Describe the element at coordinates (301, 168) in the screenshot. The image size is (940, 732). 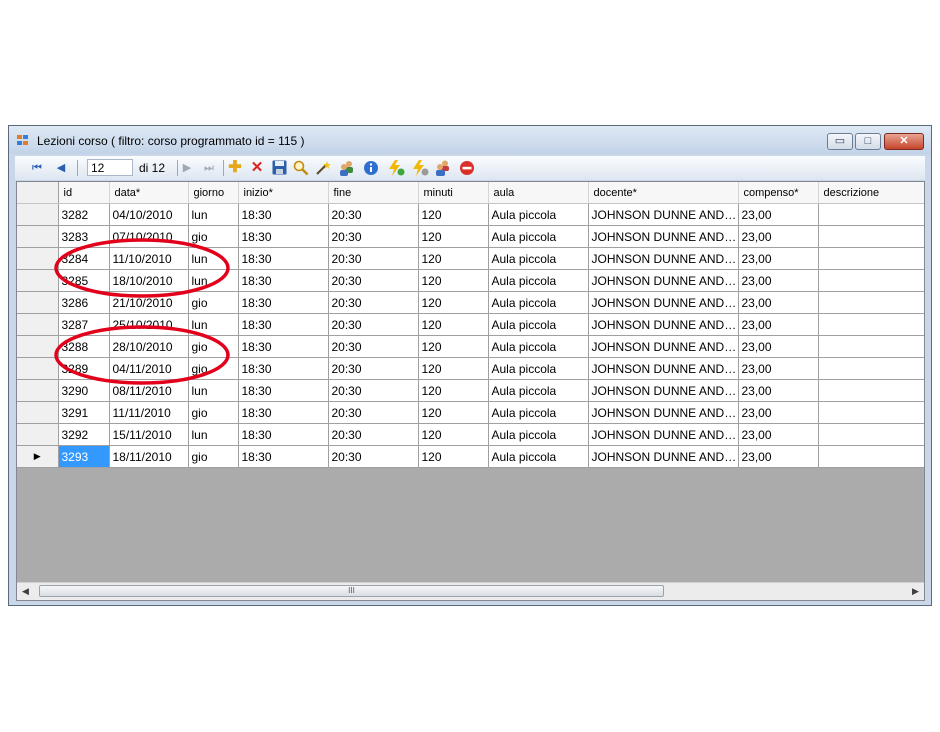
I see `search-icon` at that location.